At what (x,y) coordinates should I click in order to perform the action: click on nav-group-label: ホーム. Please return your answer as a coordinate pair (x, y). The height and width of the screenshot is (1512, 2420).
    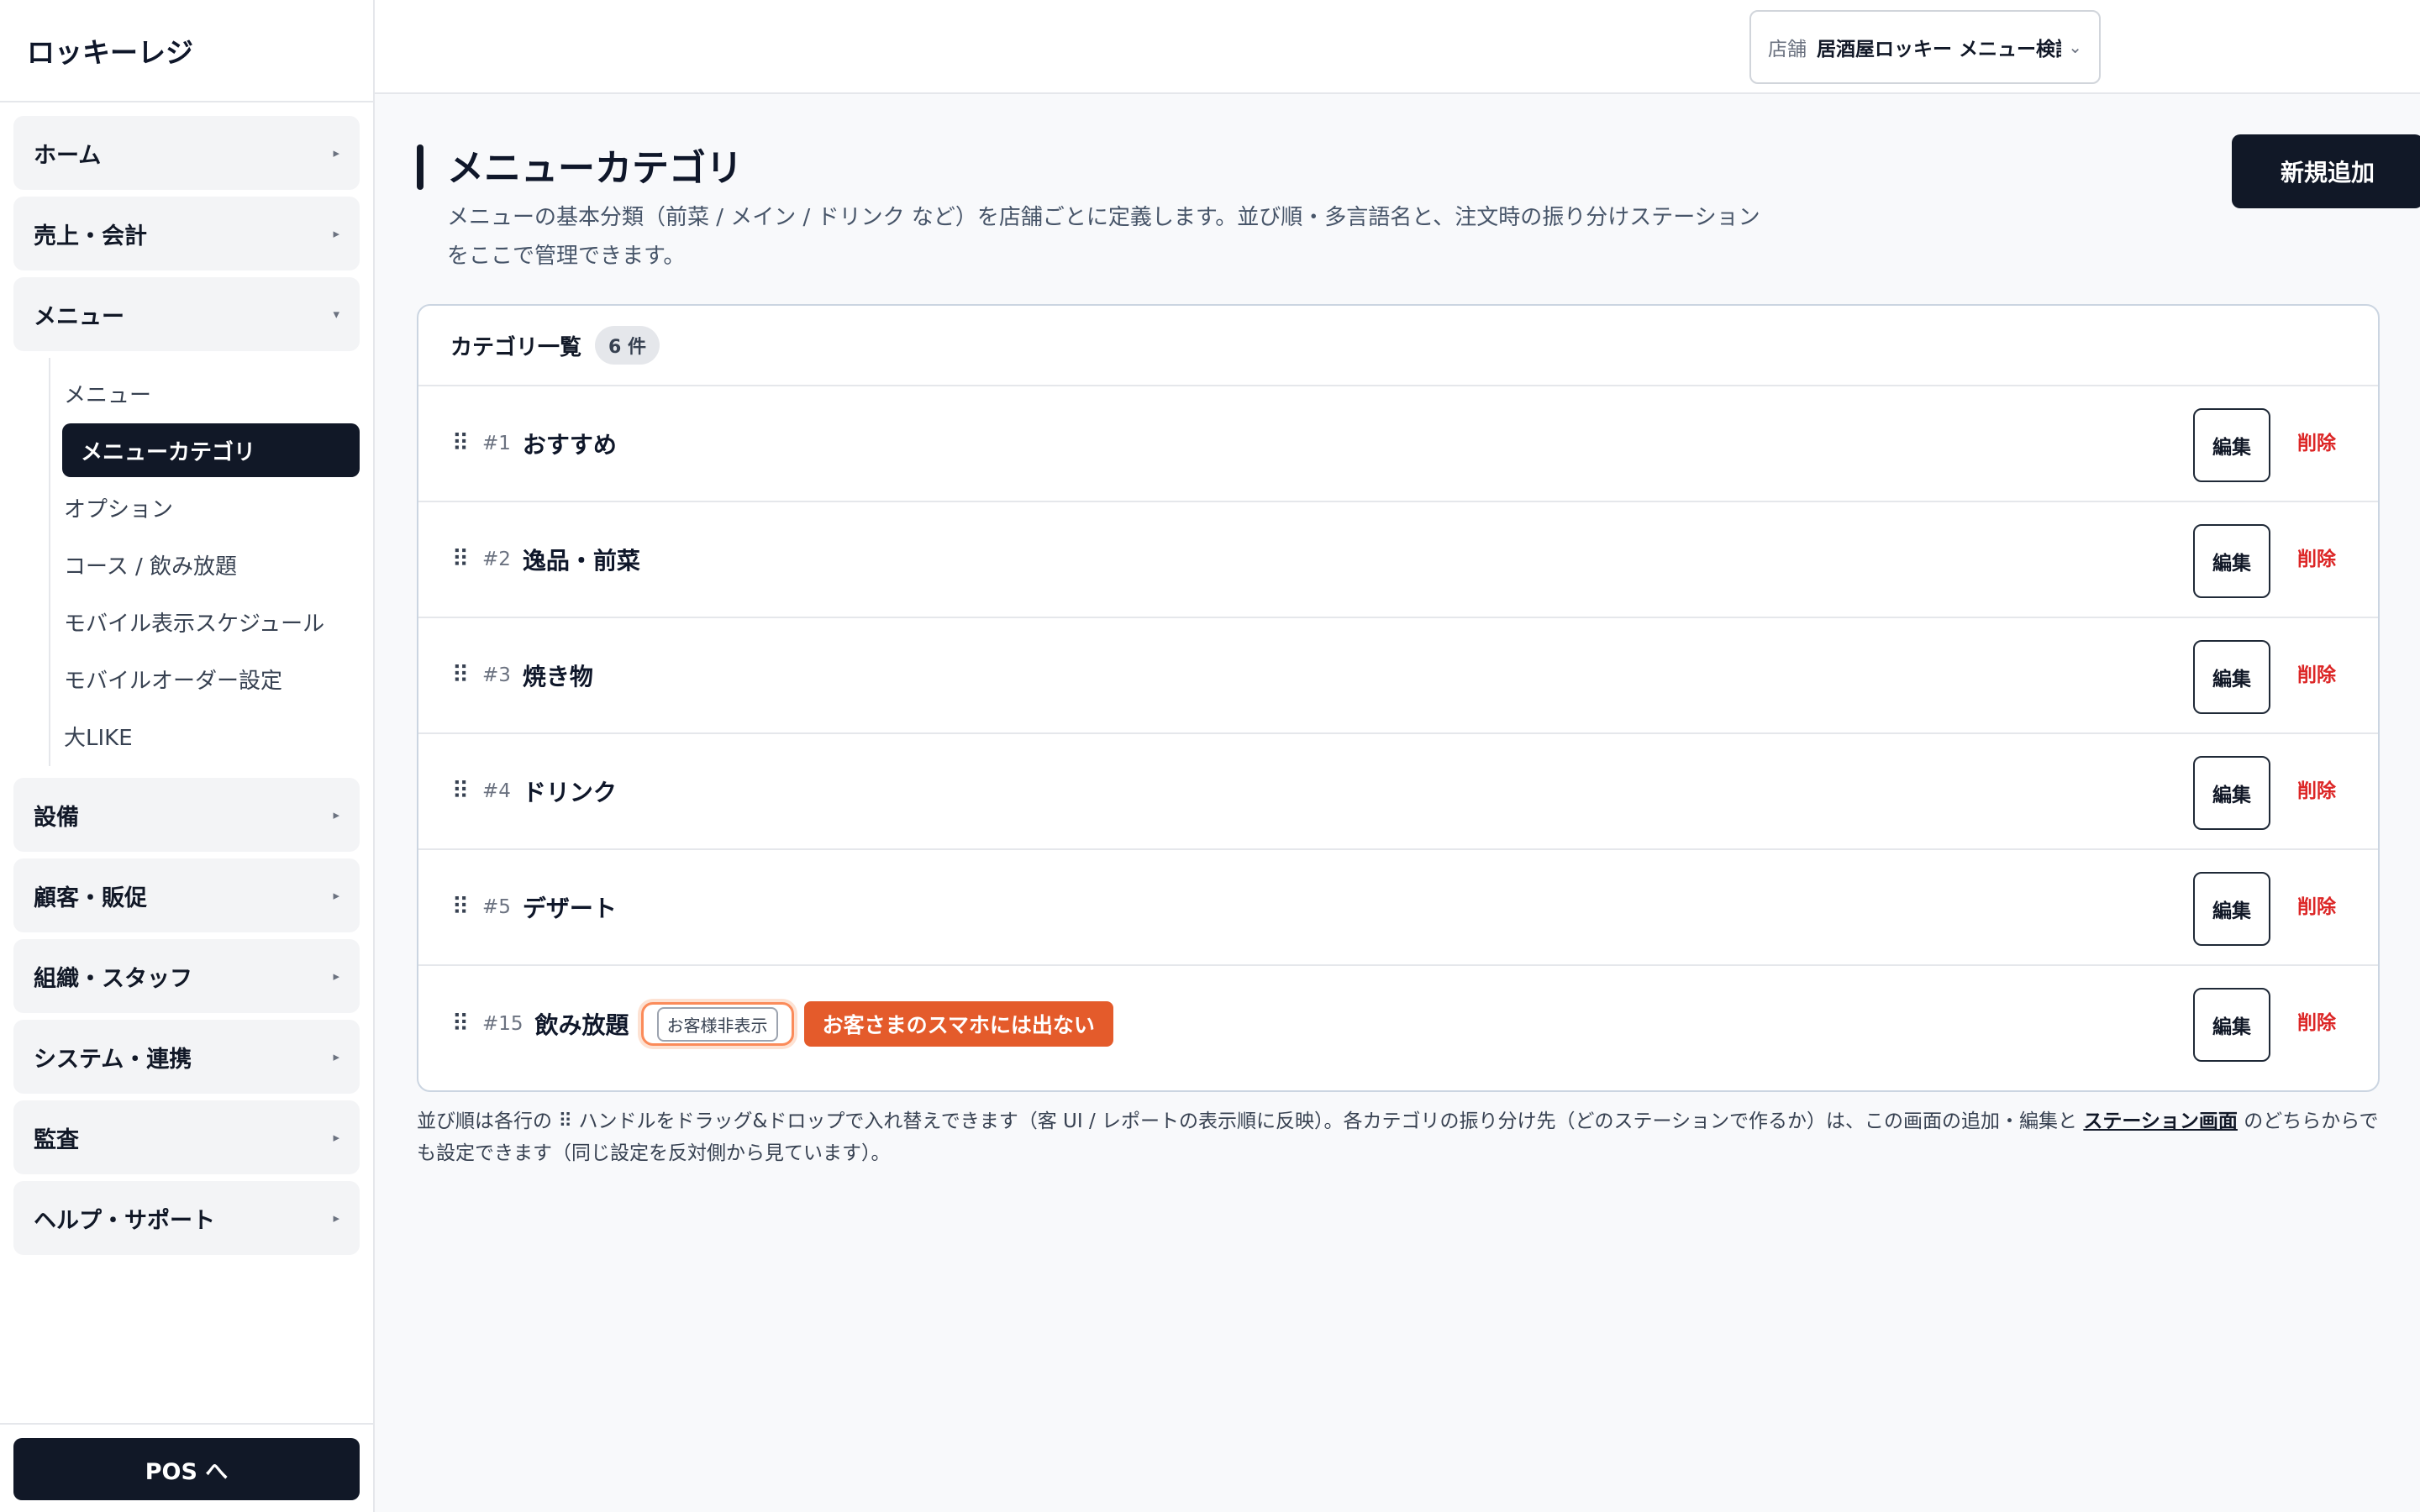
    Looking at the image, I should click on (68, 155).